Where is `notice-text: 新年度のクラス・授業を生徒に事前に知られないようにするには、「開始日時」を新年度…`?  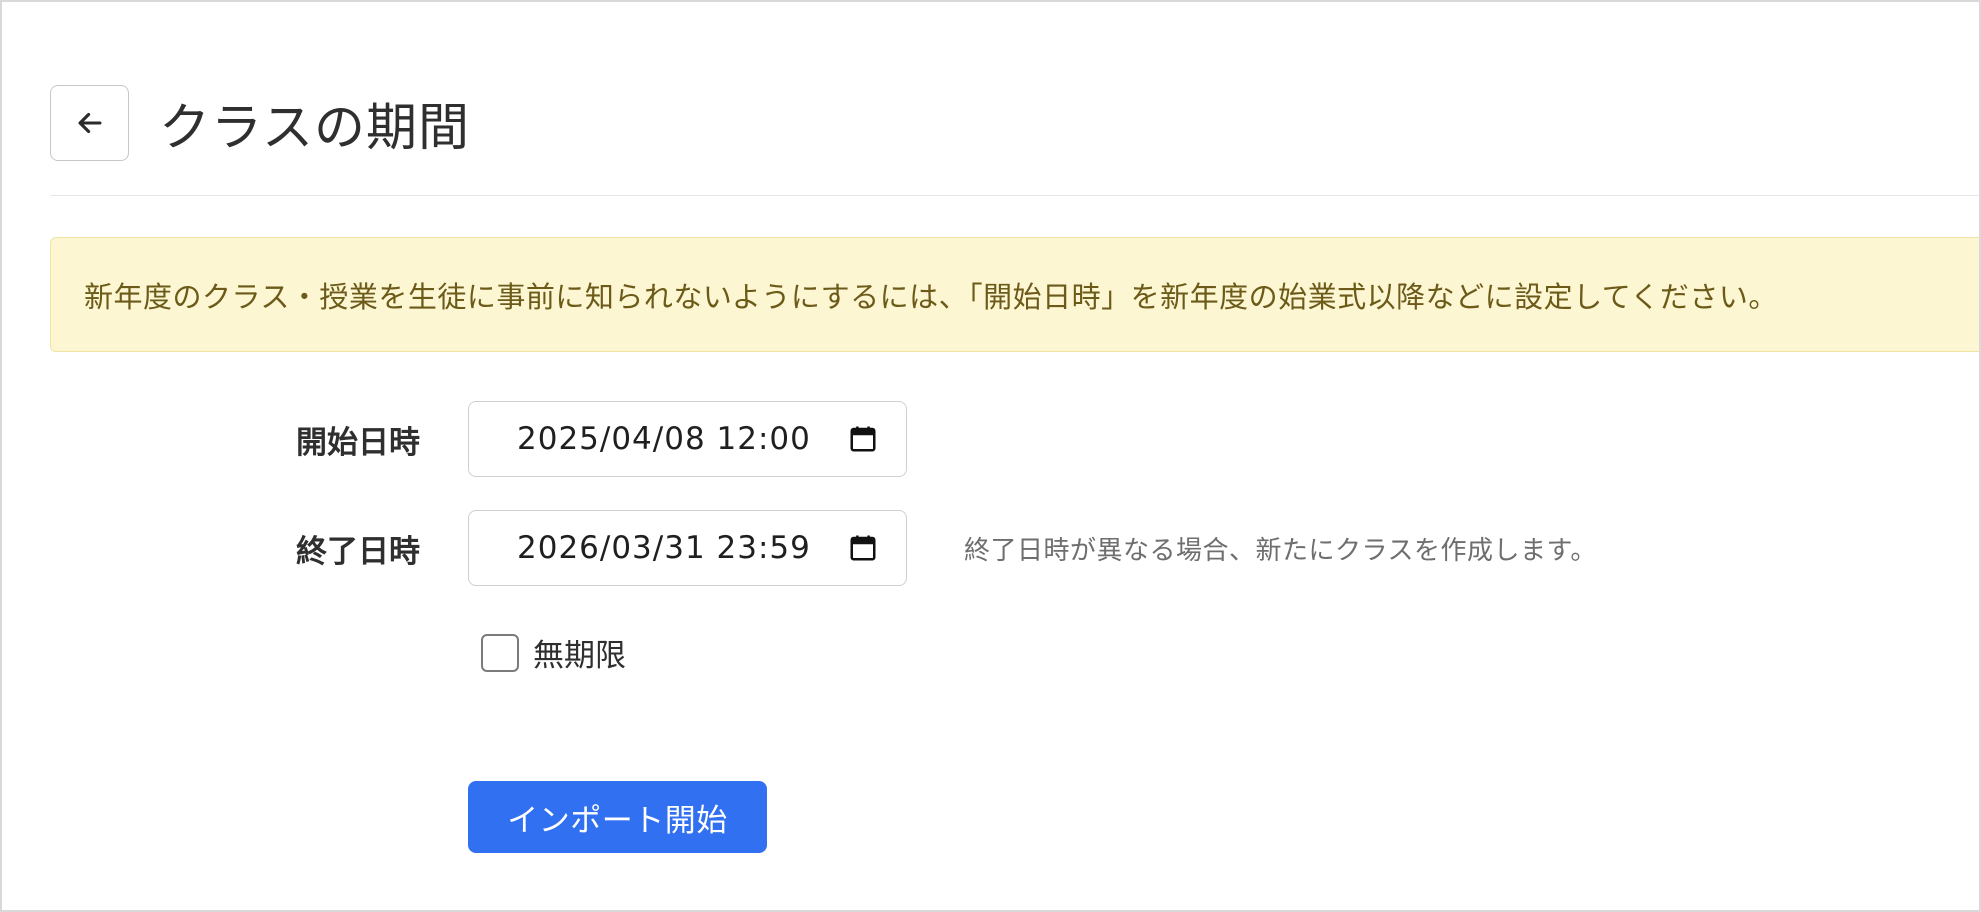
notice-text: 新年度のクラス・授業を生徒に事前に知られないようにするには、「開始日時」を新年度… is located at coordinates (931, 296).